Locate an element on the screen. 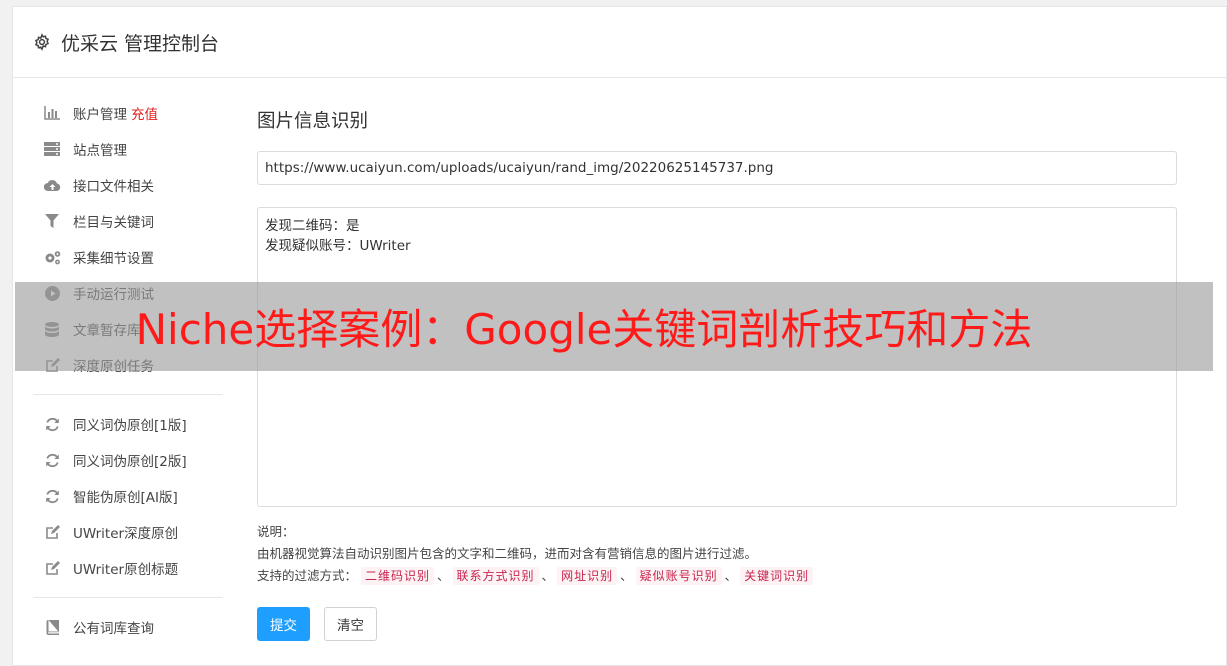 This screenshot has width=1227, height=666. sidebar-item-label: 接口文件相关 is located at coordinates (113, 187).